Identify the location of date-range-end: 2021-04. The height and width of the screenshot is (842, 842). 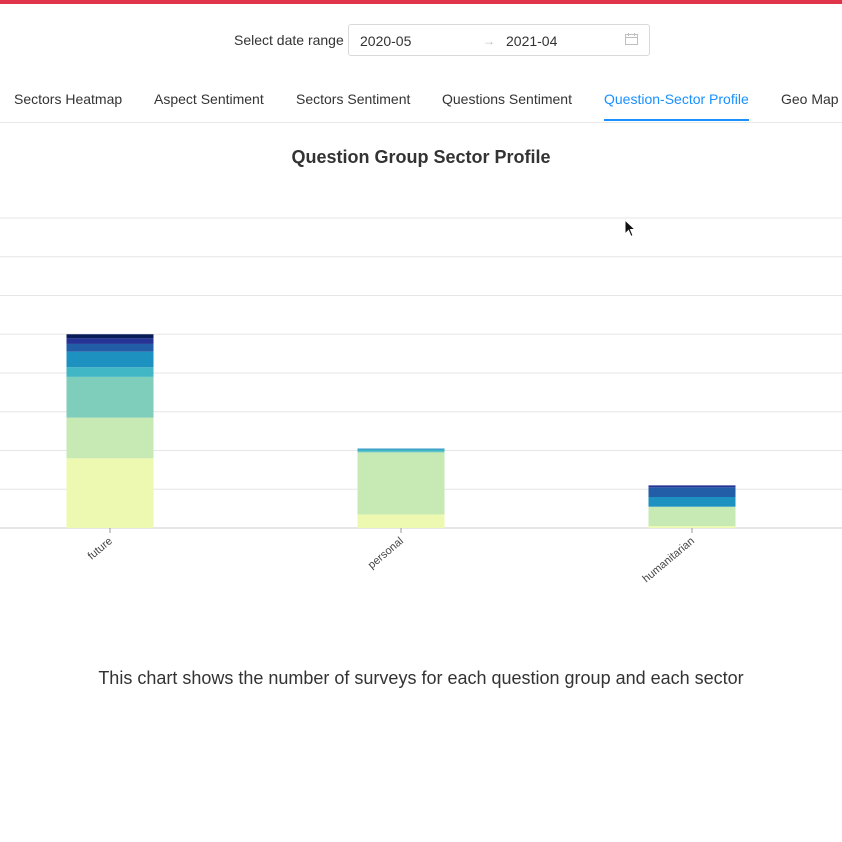
(531, 41).